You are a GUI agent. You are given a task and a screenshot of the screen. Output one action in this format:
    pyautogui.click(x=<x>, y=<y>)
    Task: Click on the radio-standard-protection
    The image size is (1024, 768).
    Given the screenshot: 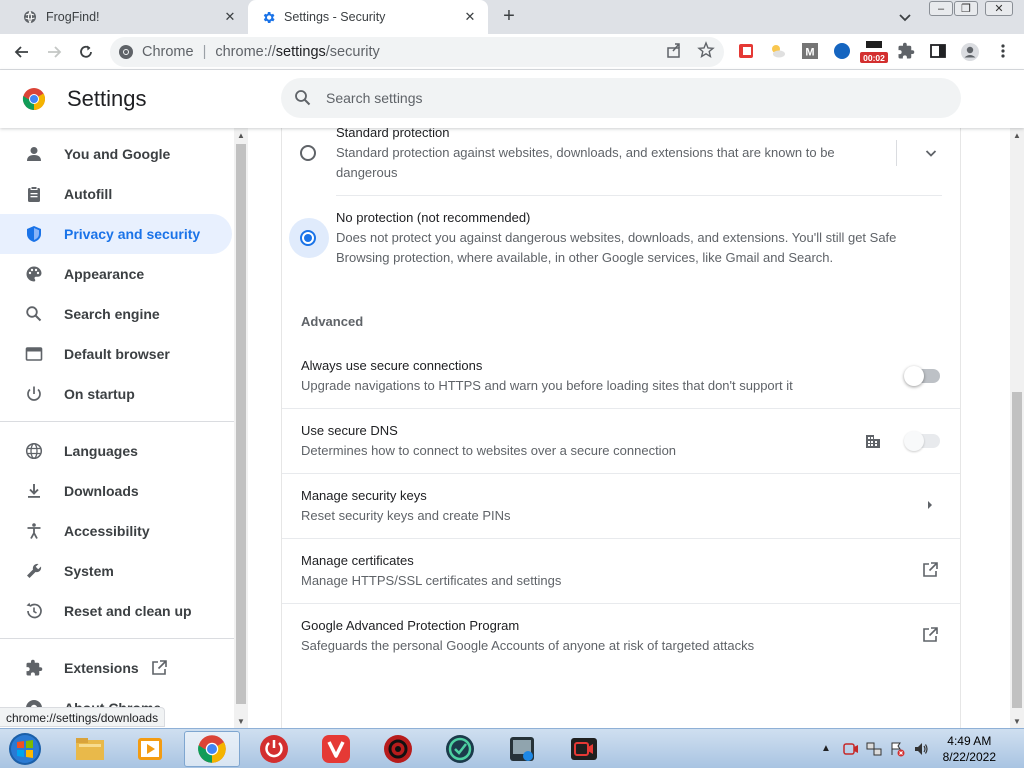 What is the action you would take?
    pyautogui.click(x=308, y=153)
    